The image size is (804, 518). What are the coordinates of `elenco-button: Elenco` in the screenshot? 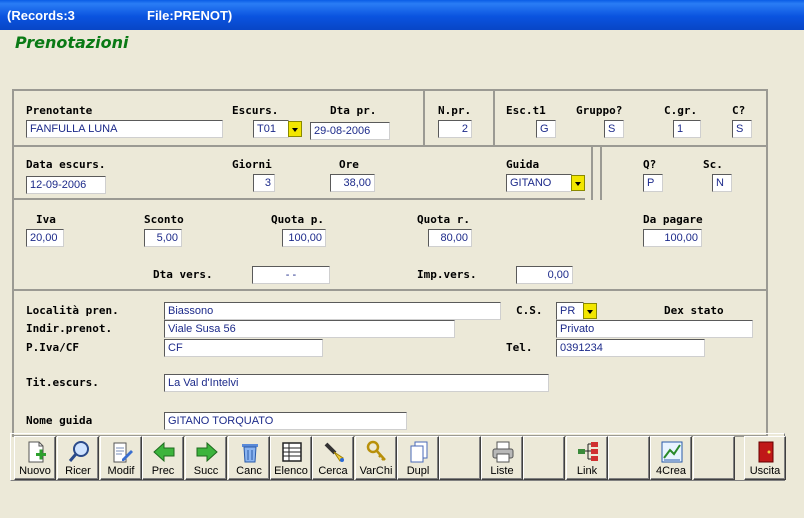 It's located at (291, 458).